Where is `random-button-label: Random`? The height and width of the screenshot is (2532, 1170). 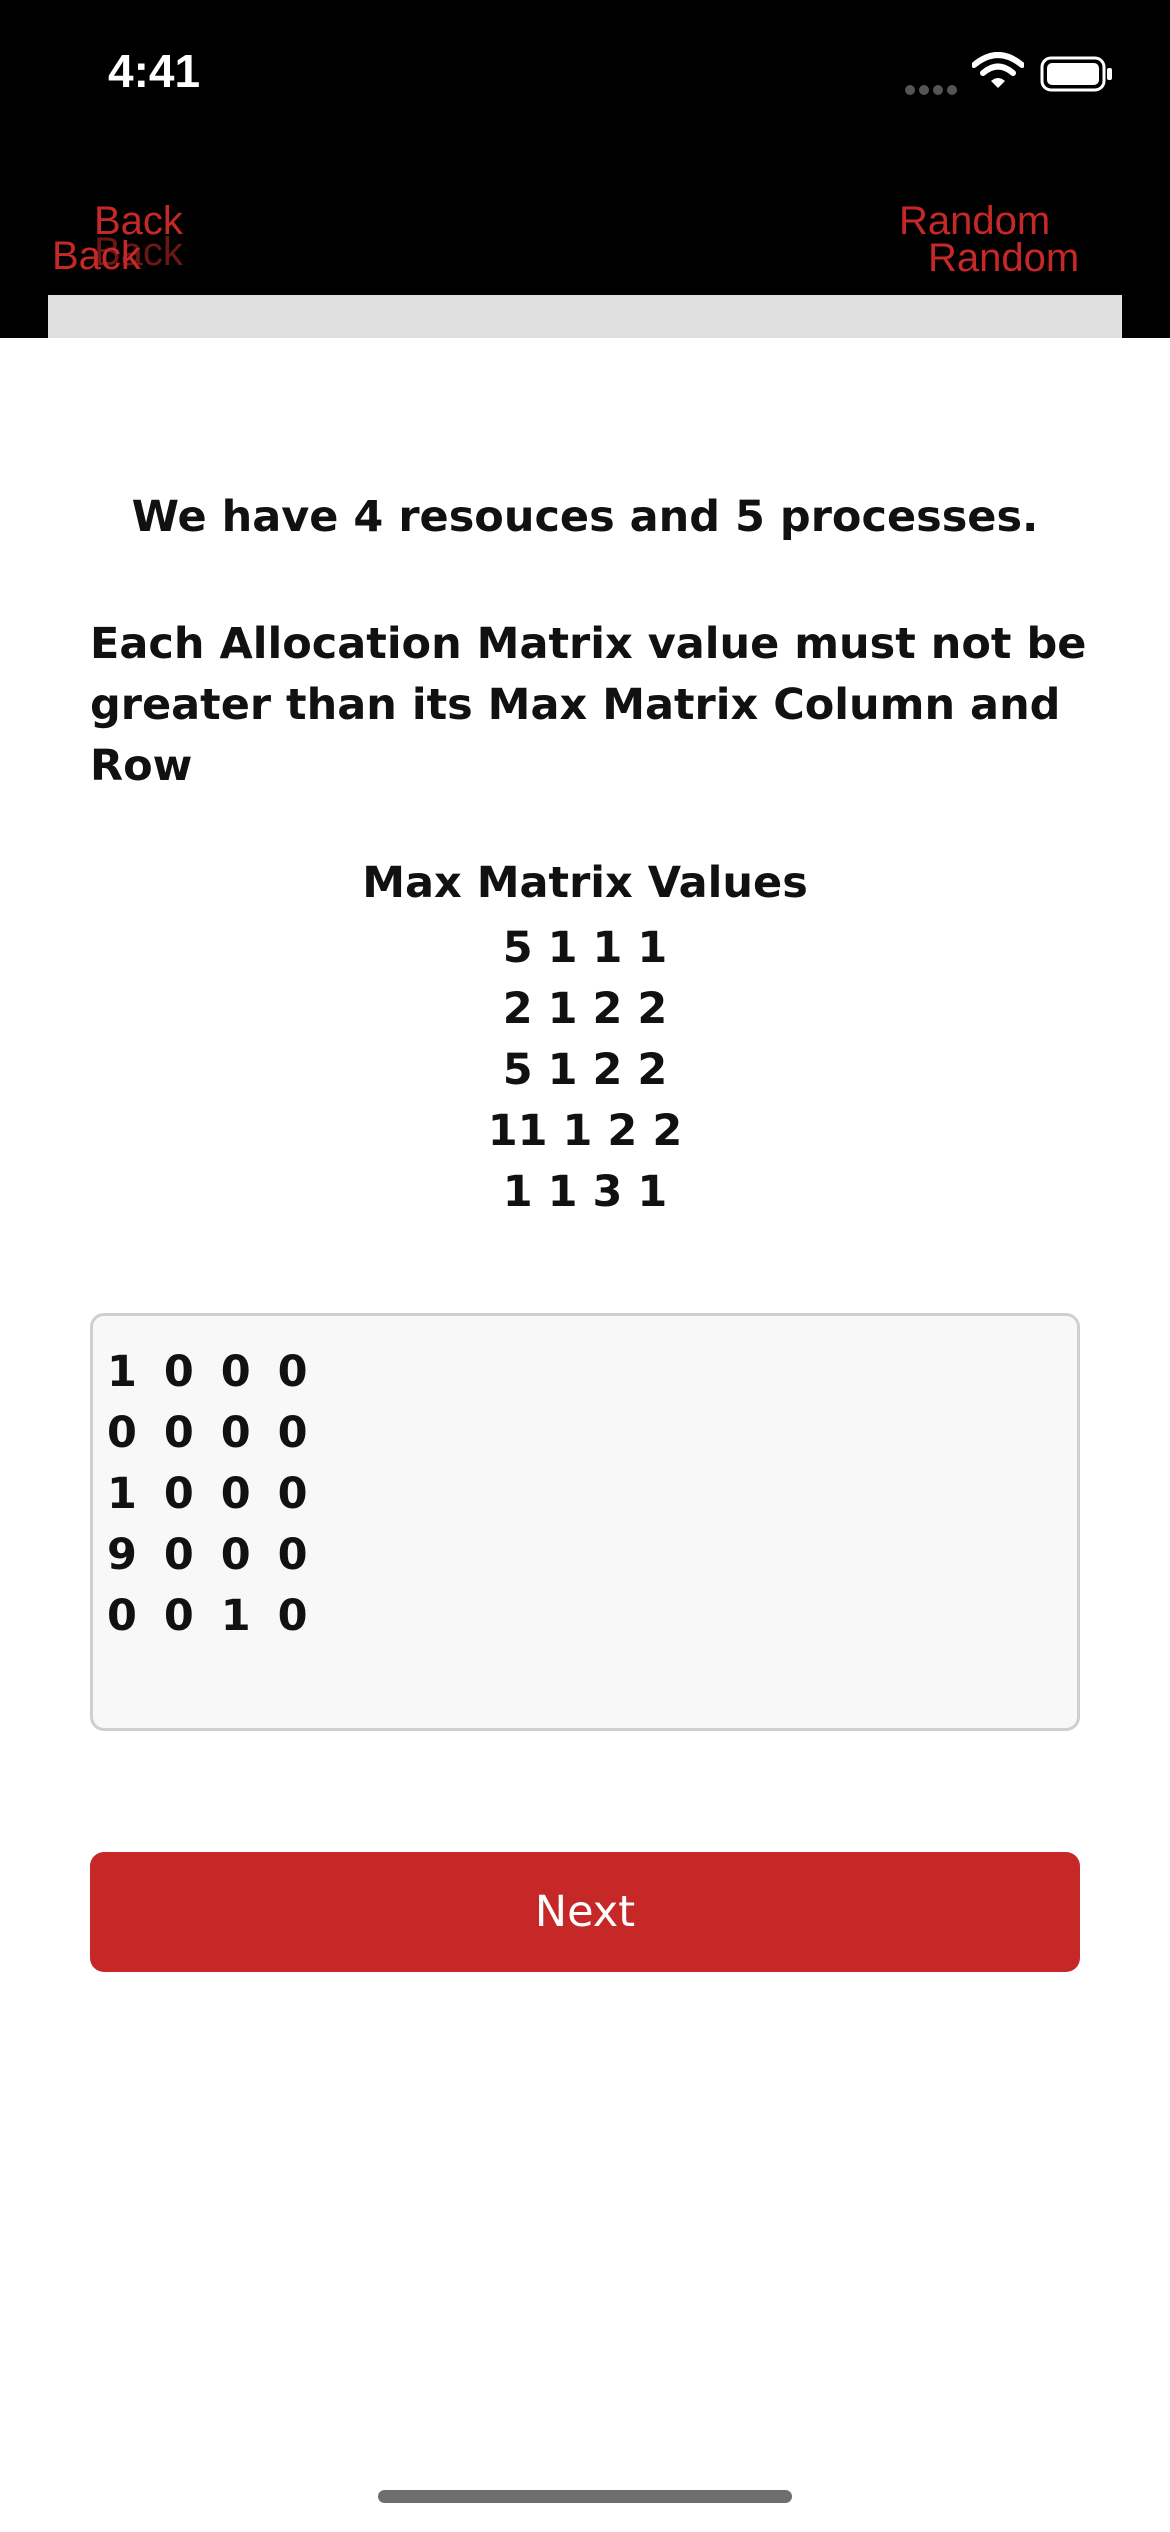 random-button-label: Random is located at coordinates (974, 221).